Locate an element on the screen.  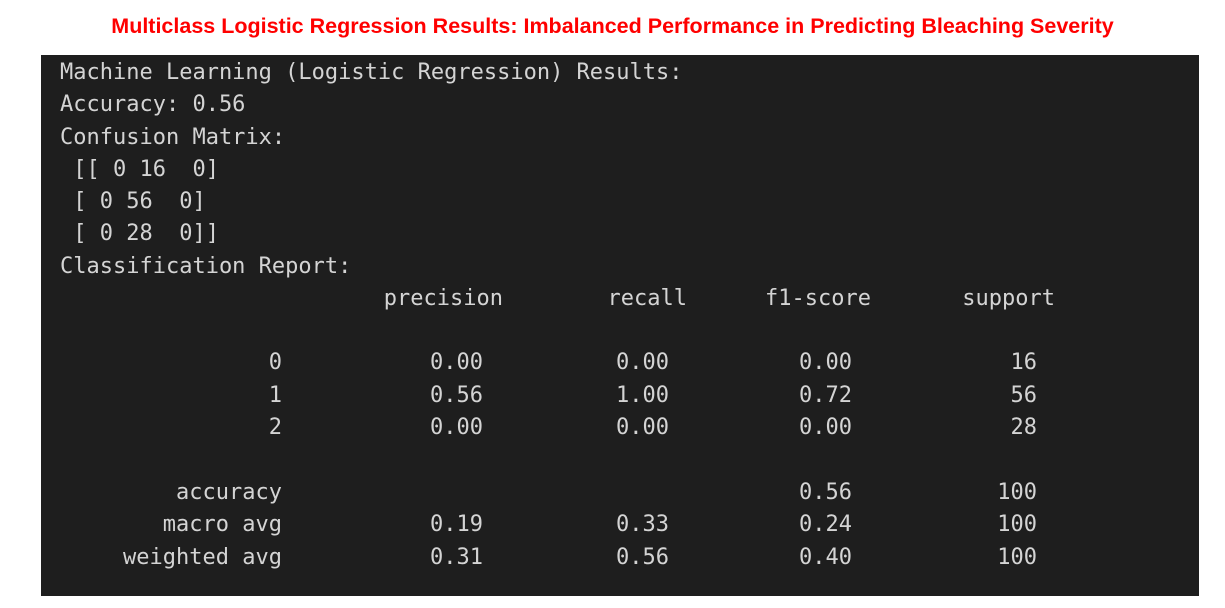
report-row-class-1: 1 0.56 1.00 0.72 56 is located at coordinates (620, 396).